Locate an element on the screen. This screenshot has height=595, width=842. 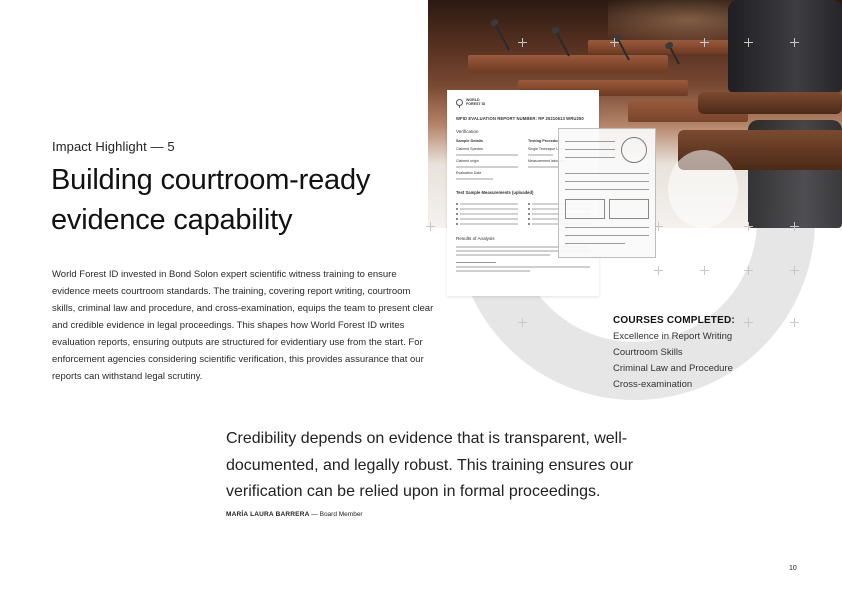
scanned-certificate-image is located at coordinates (607, 193).